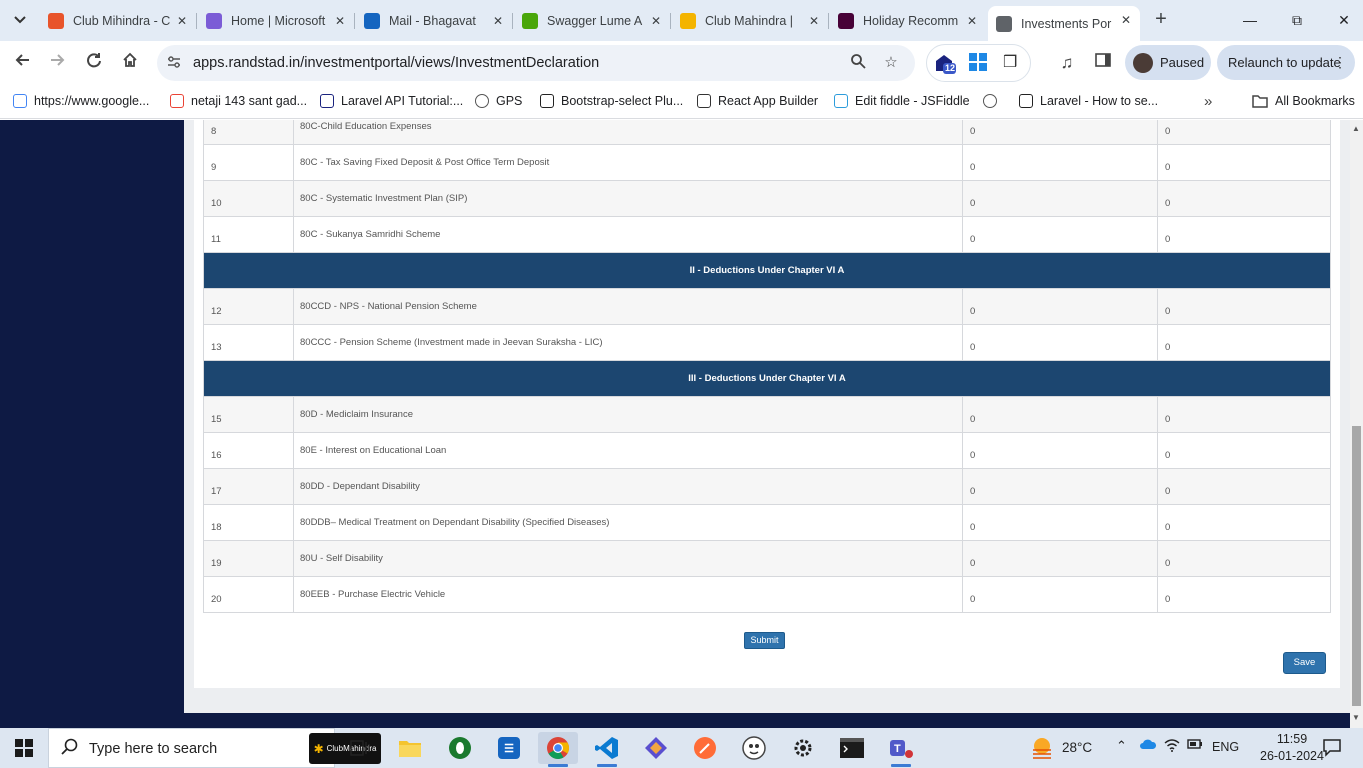 The image size is (1363, 768). Describe the element at coordinates (705, 748) in the screenshot. I see `taskbar-postman` at that location.